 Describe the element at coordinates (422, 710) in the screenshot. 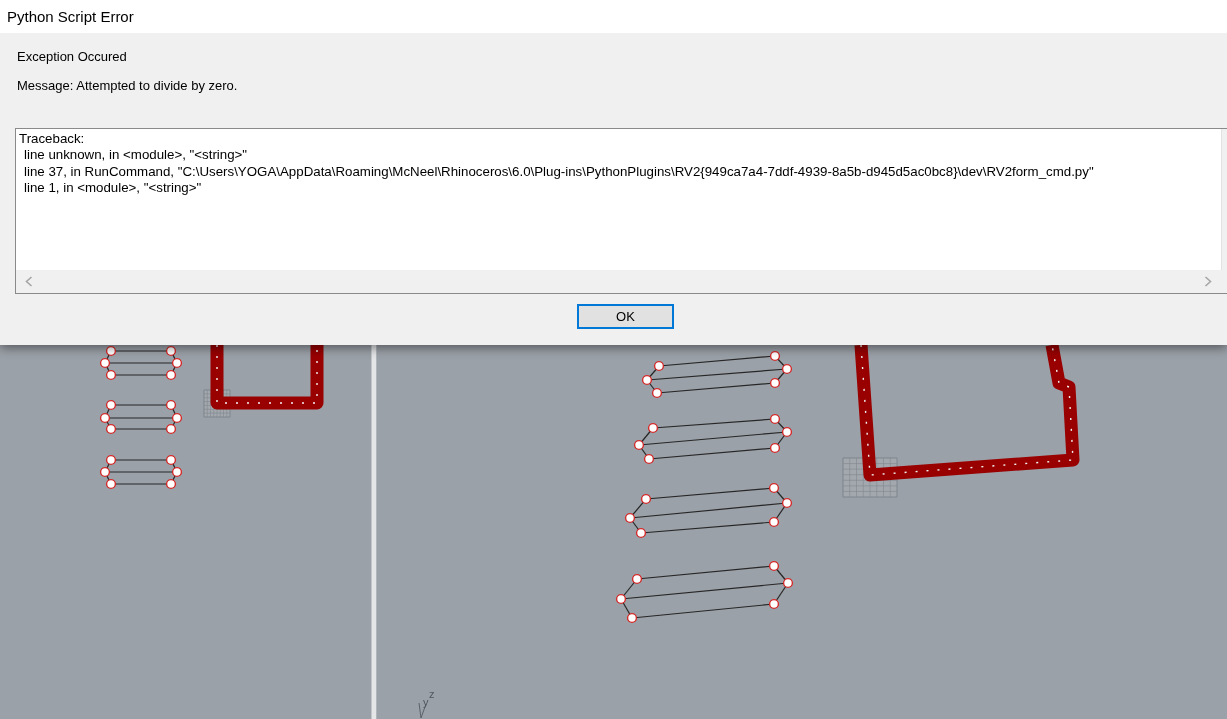

I see `axis-icon` at that location.